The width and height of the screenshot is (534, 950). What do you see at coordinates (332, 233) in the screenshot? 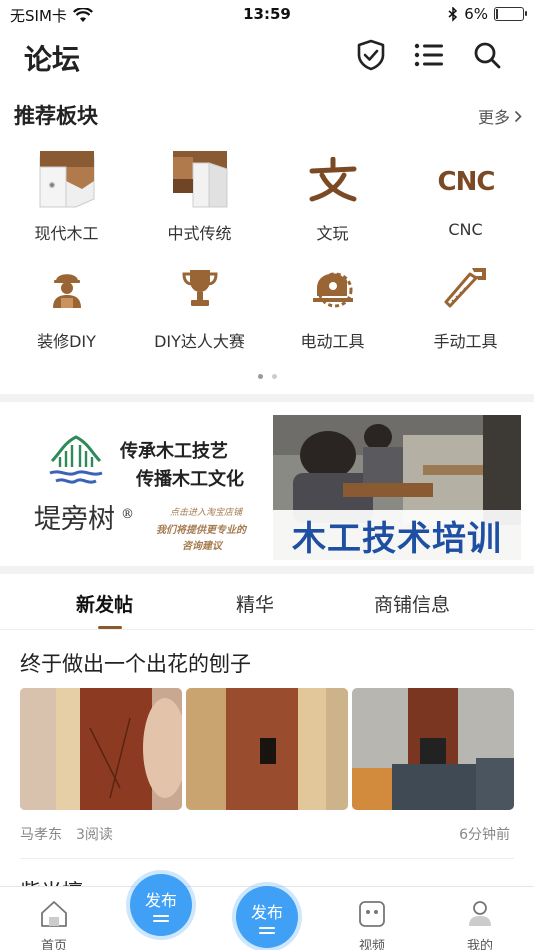
I see `category-label: 文玩` at bounding box center [332, 233].